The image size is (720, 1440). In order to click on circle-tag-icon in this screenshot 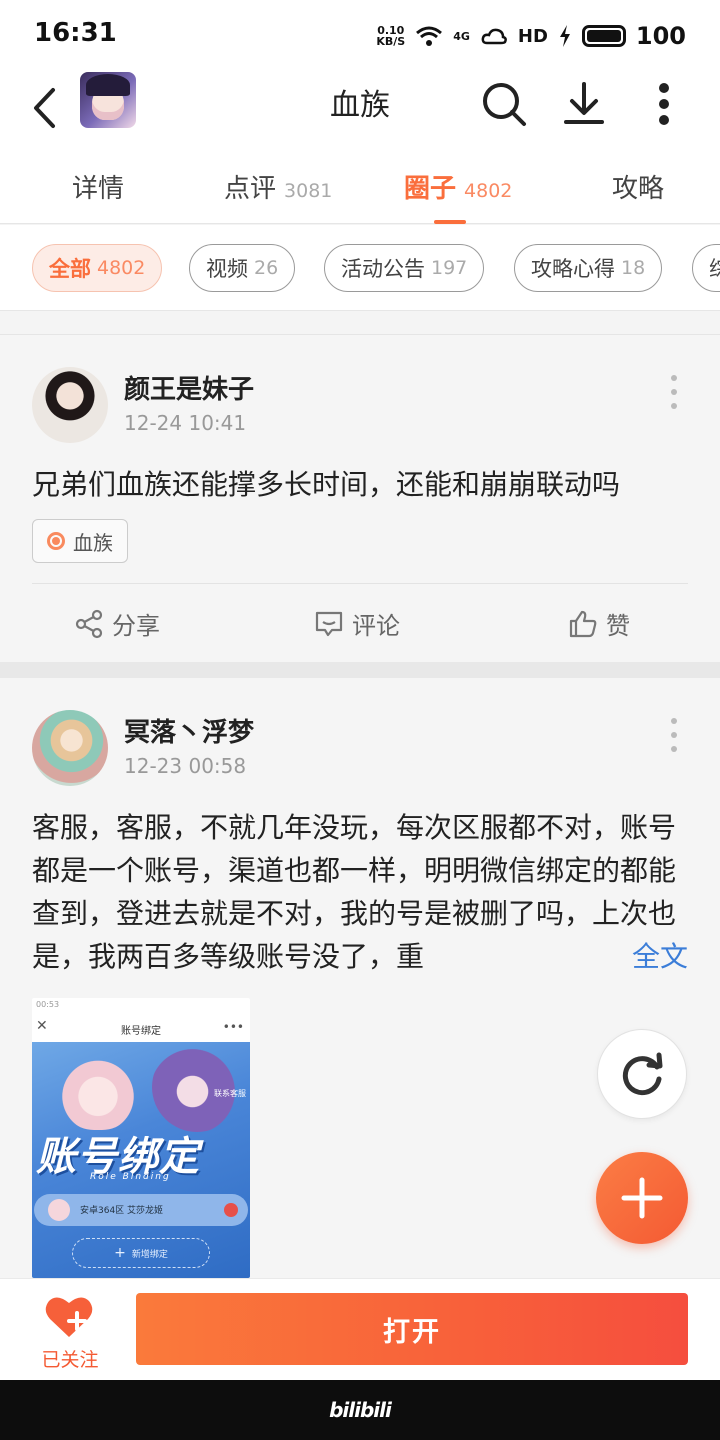, I will do `click(56, 541)`.